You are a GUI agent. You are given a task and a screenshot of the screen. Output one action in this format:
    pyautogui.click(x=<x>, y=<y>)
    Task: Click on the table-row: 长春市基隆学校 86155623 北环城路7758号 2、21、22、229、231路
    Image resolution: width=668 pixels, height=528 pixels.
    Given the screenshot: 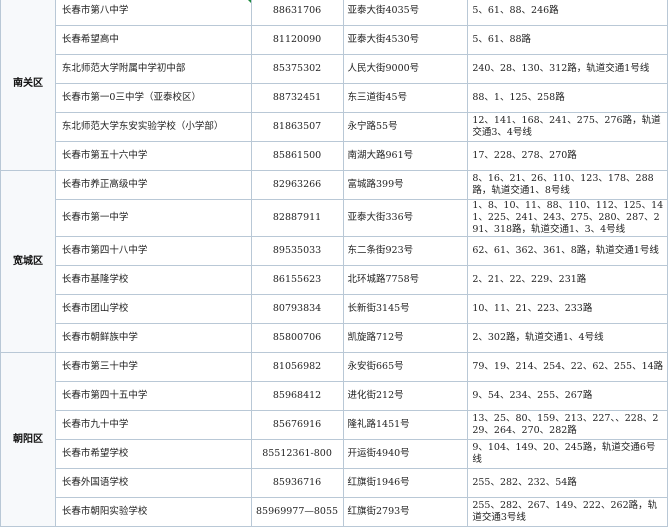 What is the action you would take?
    pyautogui.click(x=334, y=280)
    